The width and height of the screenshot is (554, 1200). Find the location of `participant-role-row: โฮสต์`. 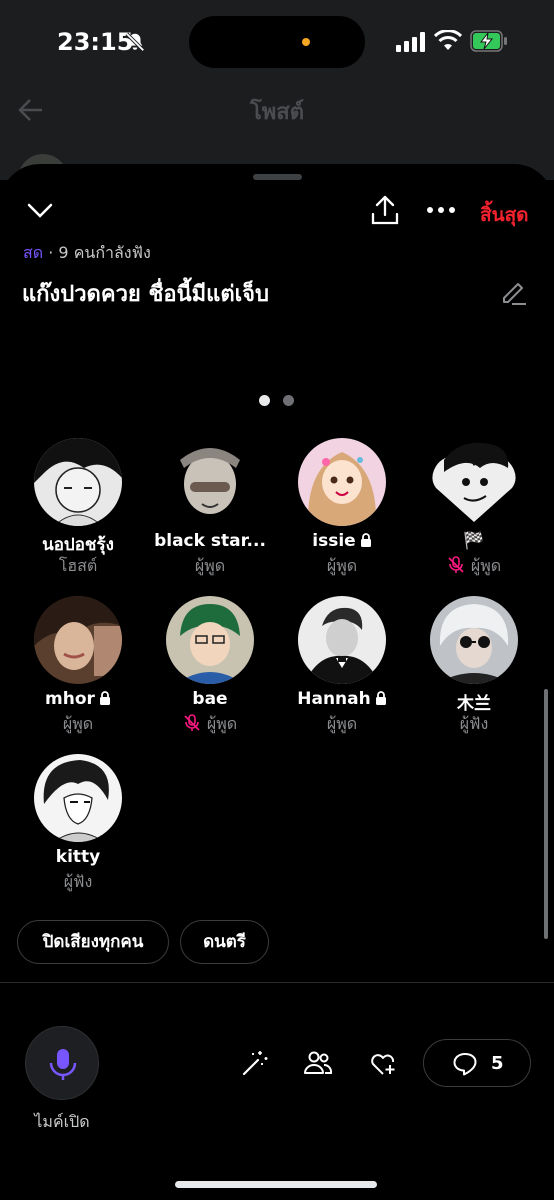

participant-role-row: โฮสต์ is located at coordinates (78, 566).